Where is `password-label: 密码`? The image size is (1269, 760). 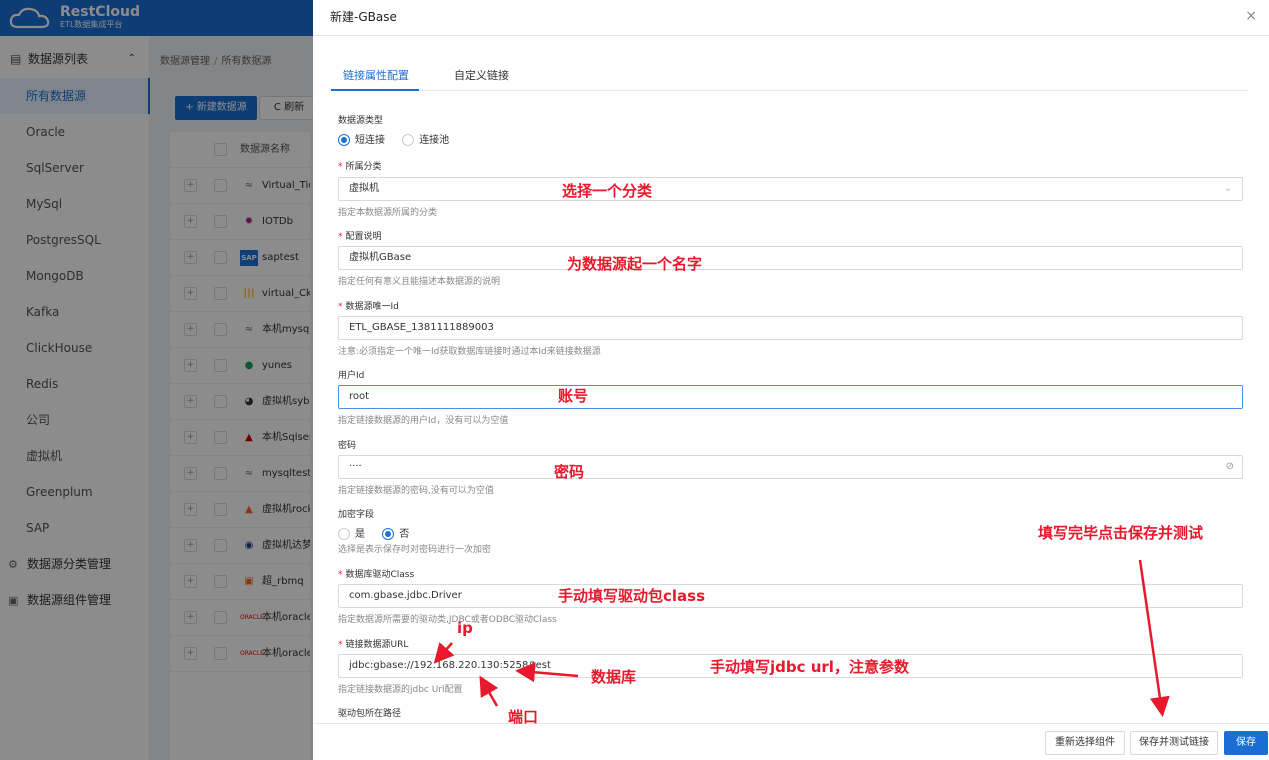 password-label: 密码 is located at coordinates (347, 446).